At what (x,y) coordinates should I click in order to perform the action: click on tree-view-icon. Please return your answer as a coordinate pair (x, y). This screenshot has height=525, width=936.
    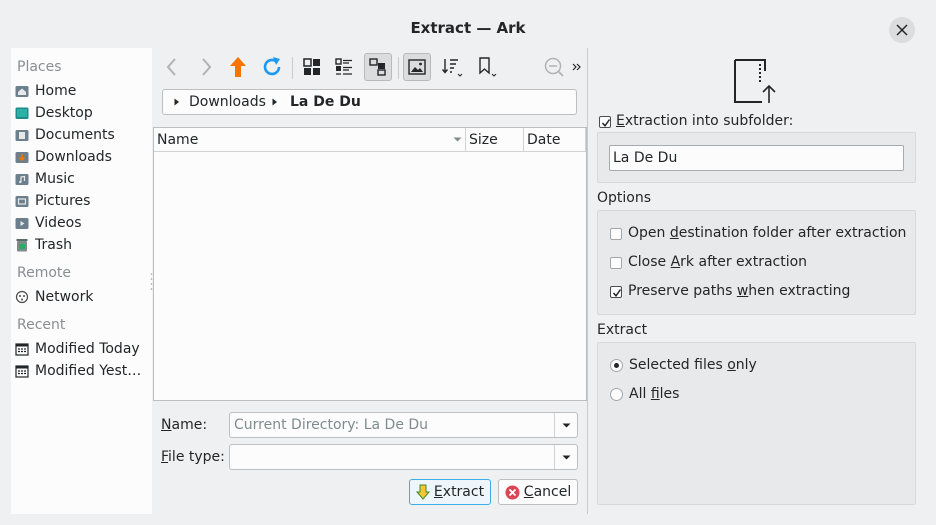
    Looking at the image, I should click on (377, 67).